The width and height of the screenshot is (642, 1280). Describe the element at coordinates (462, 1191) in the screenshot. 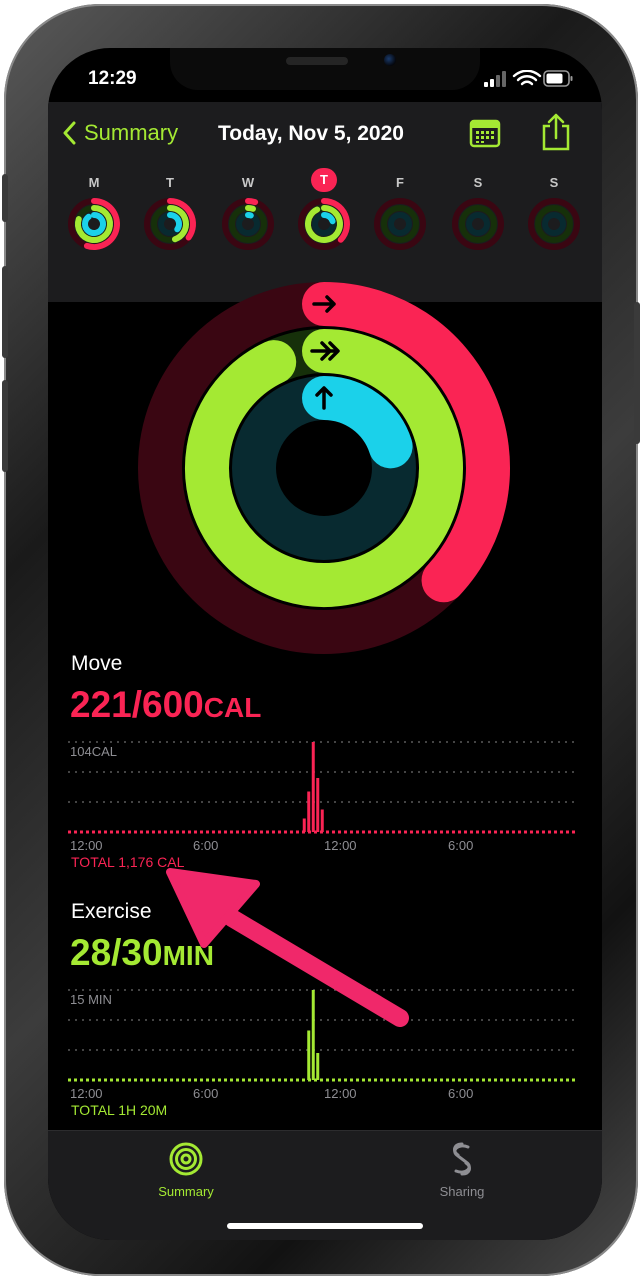

I see `tab-sharing-label: Sharing` at that location.